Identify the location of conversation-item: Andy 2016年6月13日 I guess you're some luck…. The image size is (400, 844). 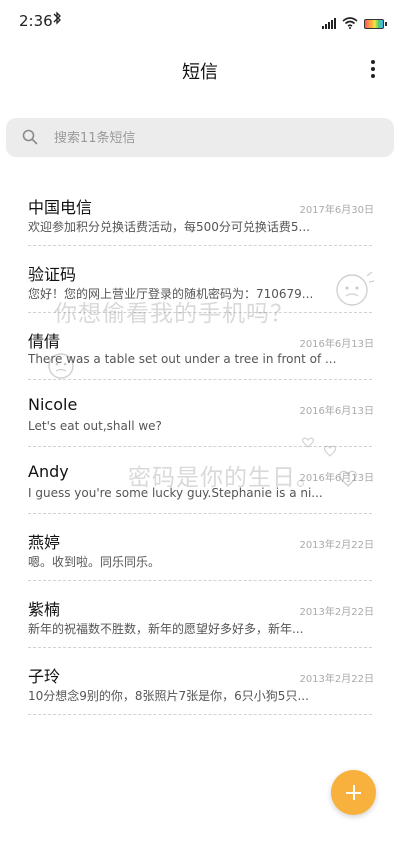
(200, 481).